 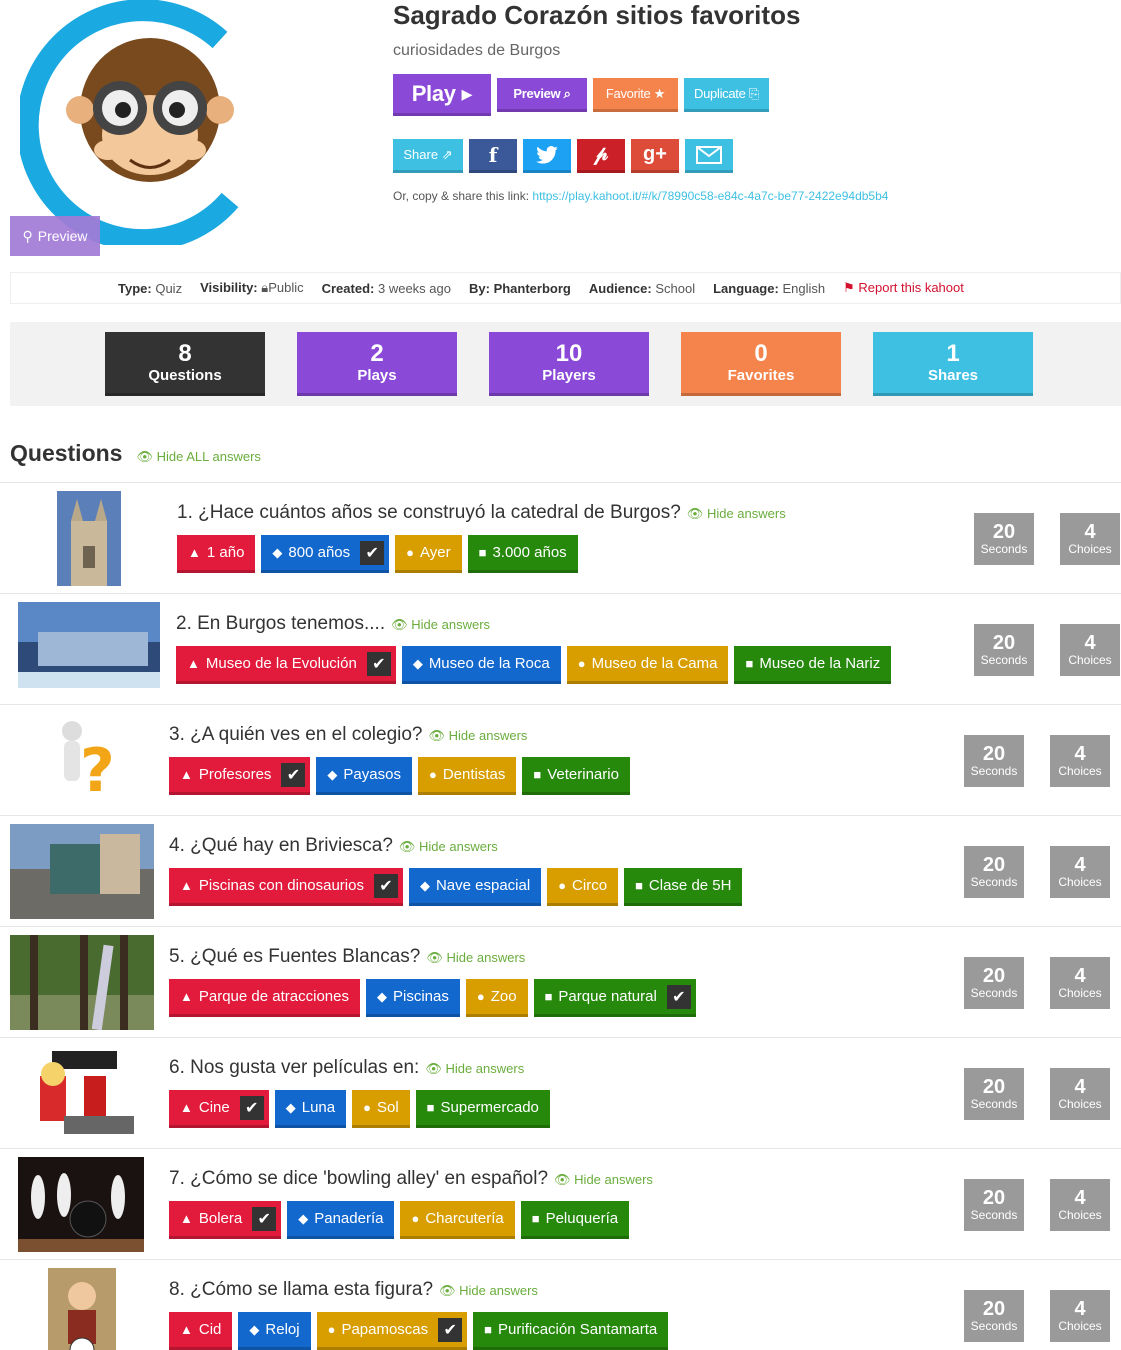 I want to click on cover-preview-button: ⚲ Preview, so click(x=55, y=236).